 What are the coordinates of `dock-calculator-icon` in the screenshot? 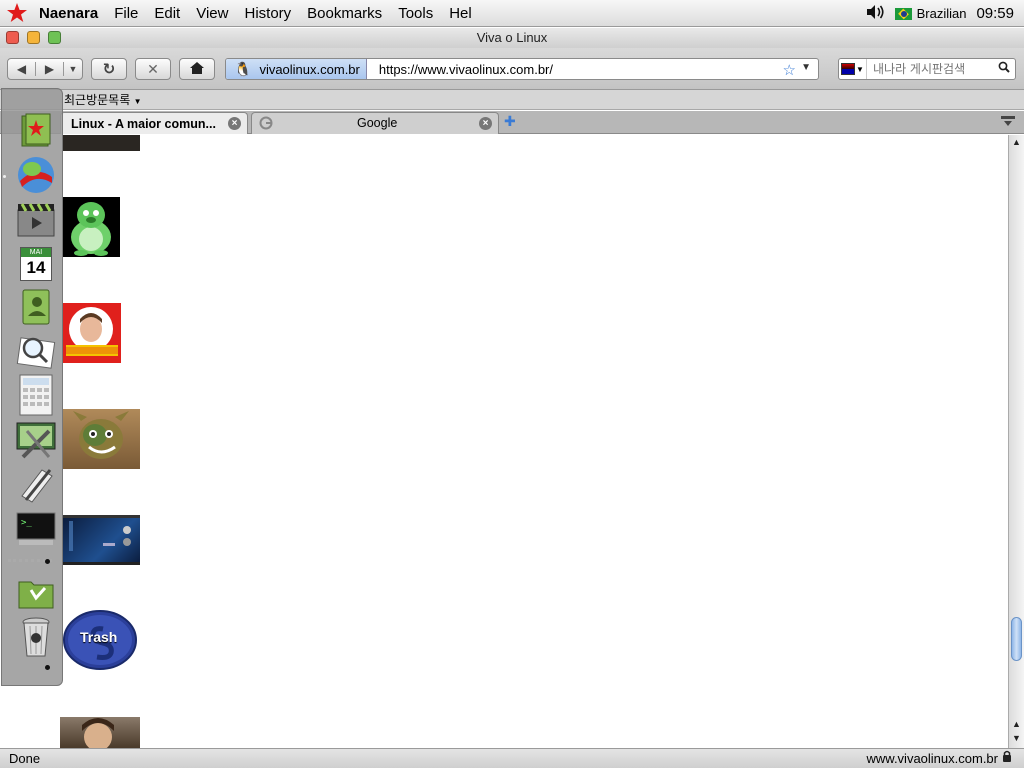 It's located at (36, 395).